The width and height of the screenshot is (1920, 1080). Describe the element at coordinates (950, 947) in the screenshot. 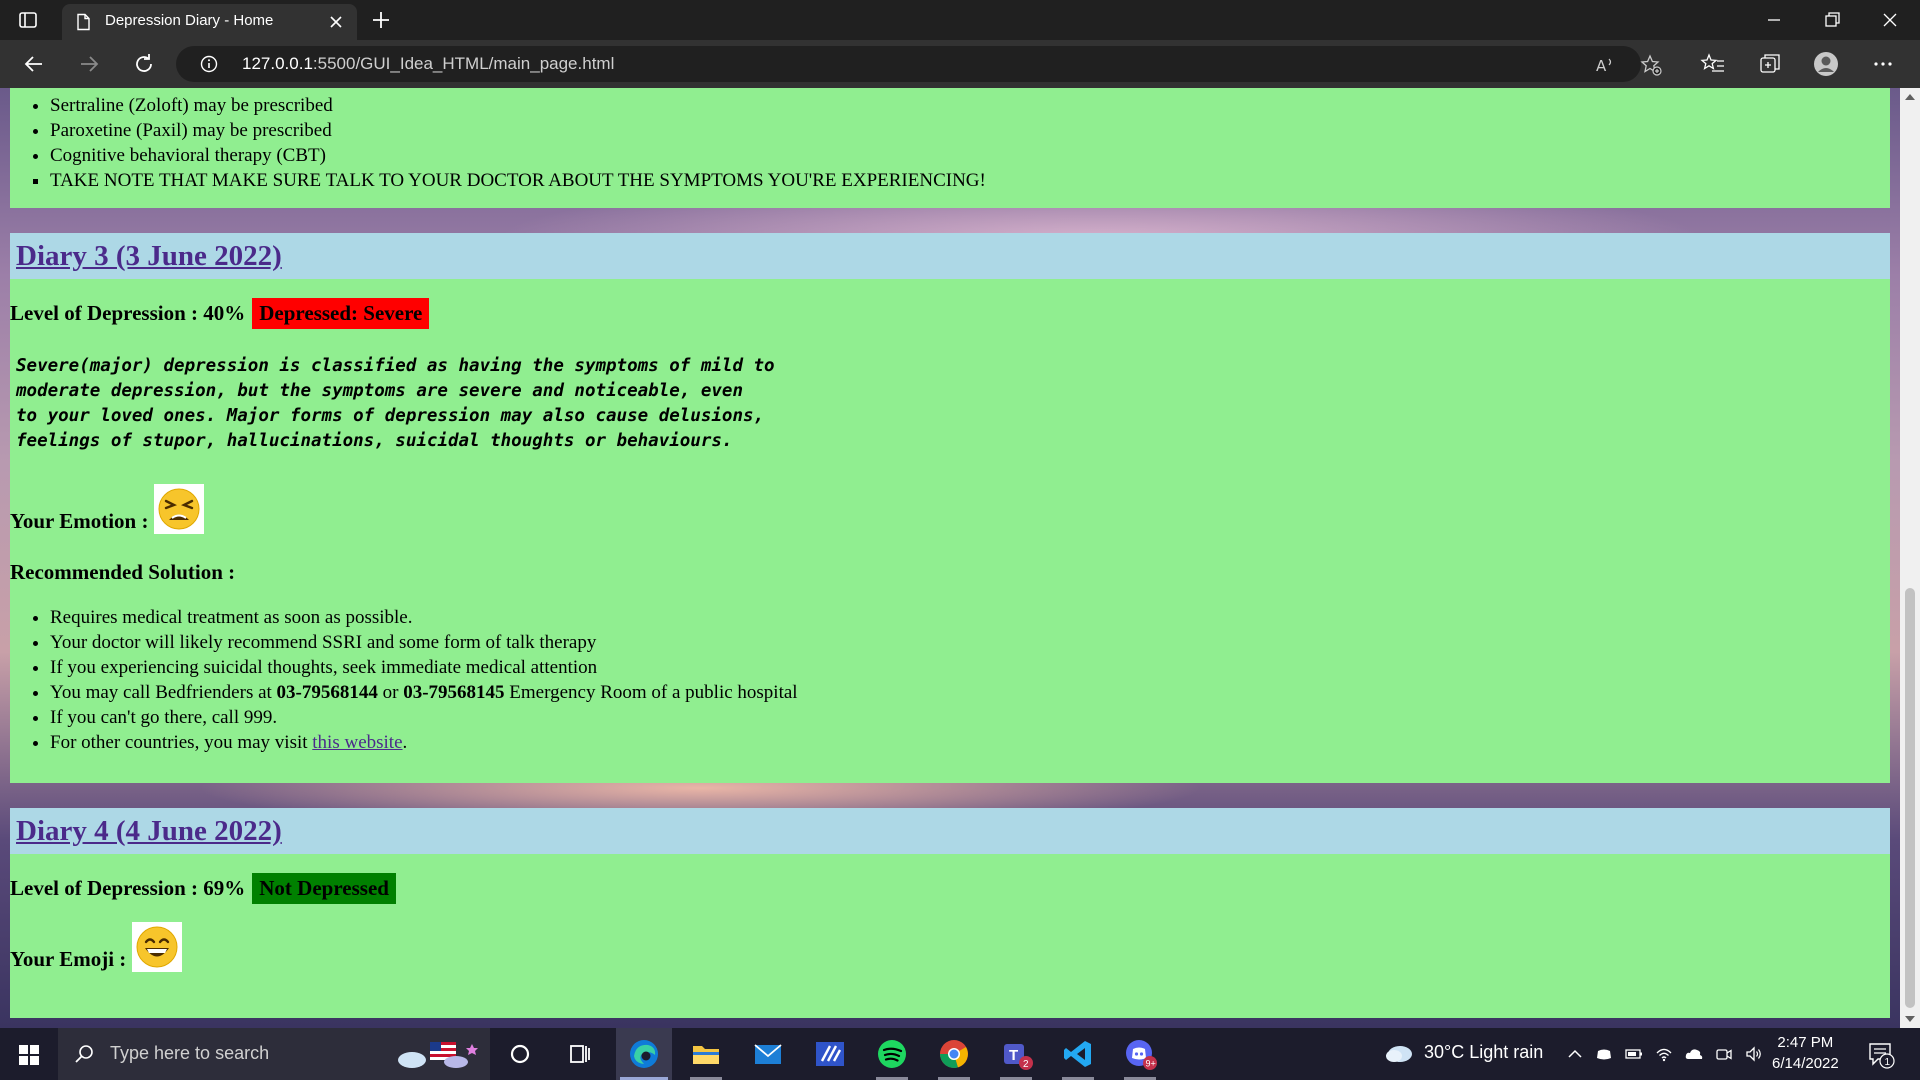

I see `diary-4-emoji-line: Your Emoji :` at that location.